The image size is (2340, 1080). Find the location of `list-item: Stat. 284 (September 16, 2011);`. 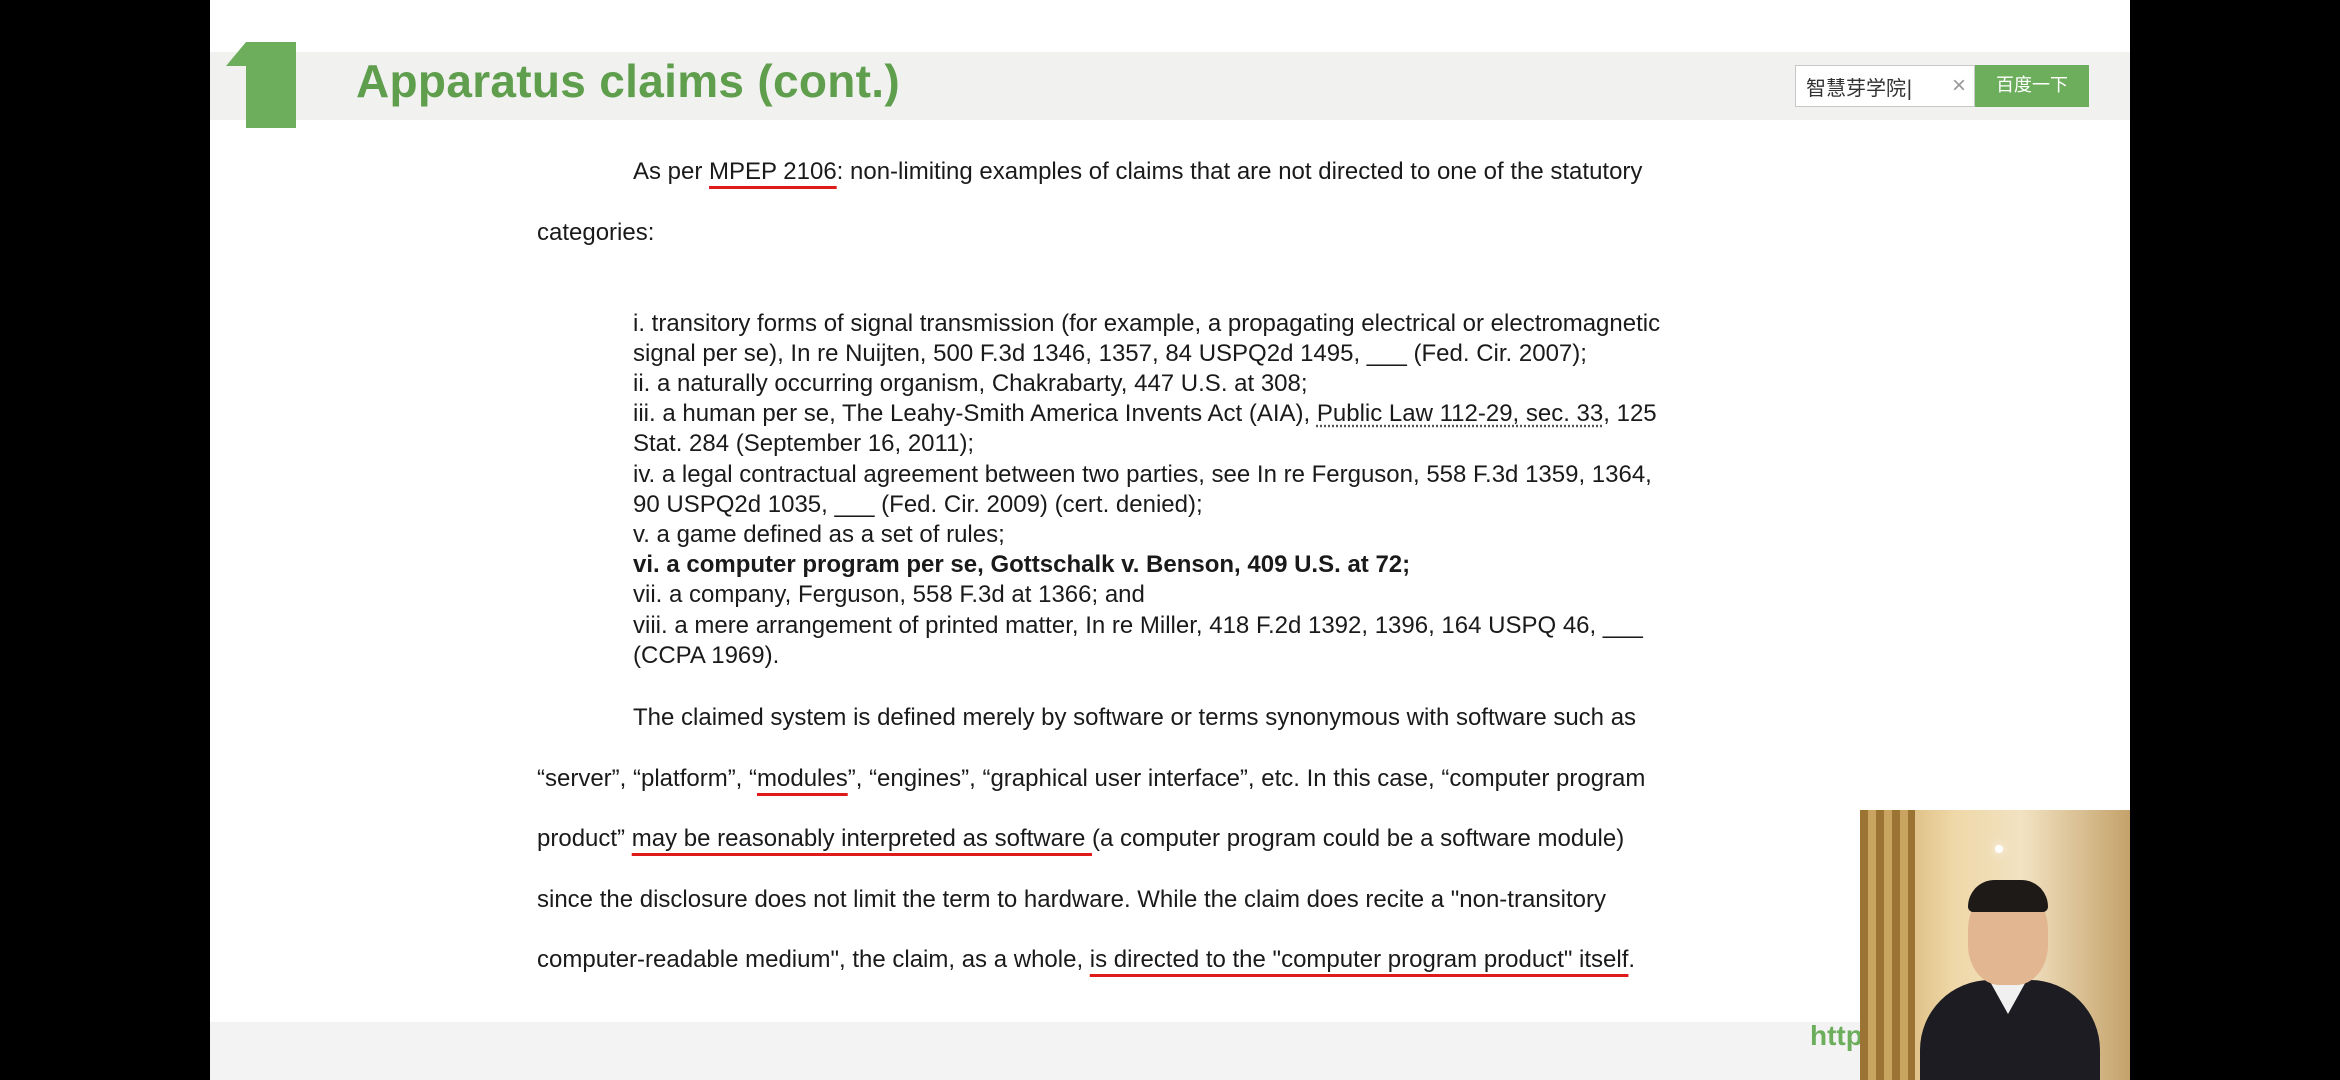

list-item: Stat. 284 (September 16, 2011); is located at coordinates (804, 443).